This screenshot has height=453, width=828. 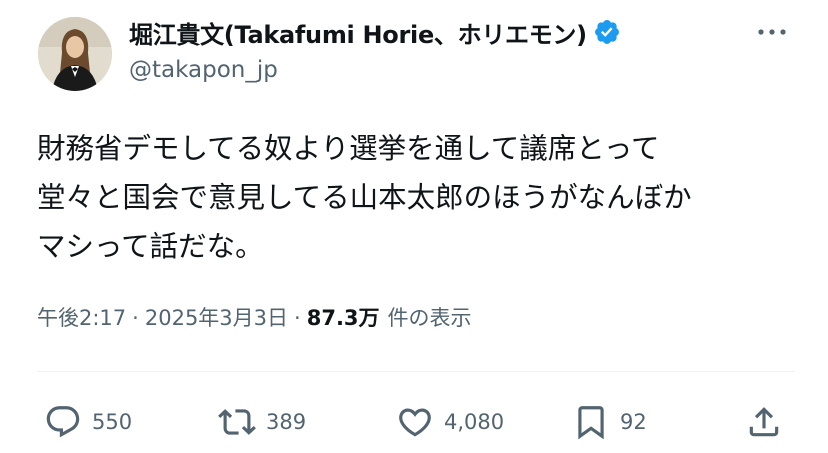 What do you see at coordinates (262, 422) in the screenshot?
I see `retweet-button: 389` at bounding box center [262, 422].